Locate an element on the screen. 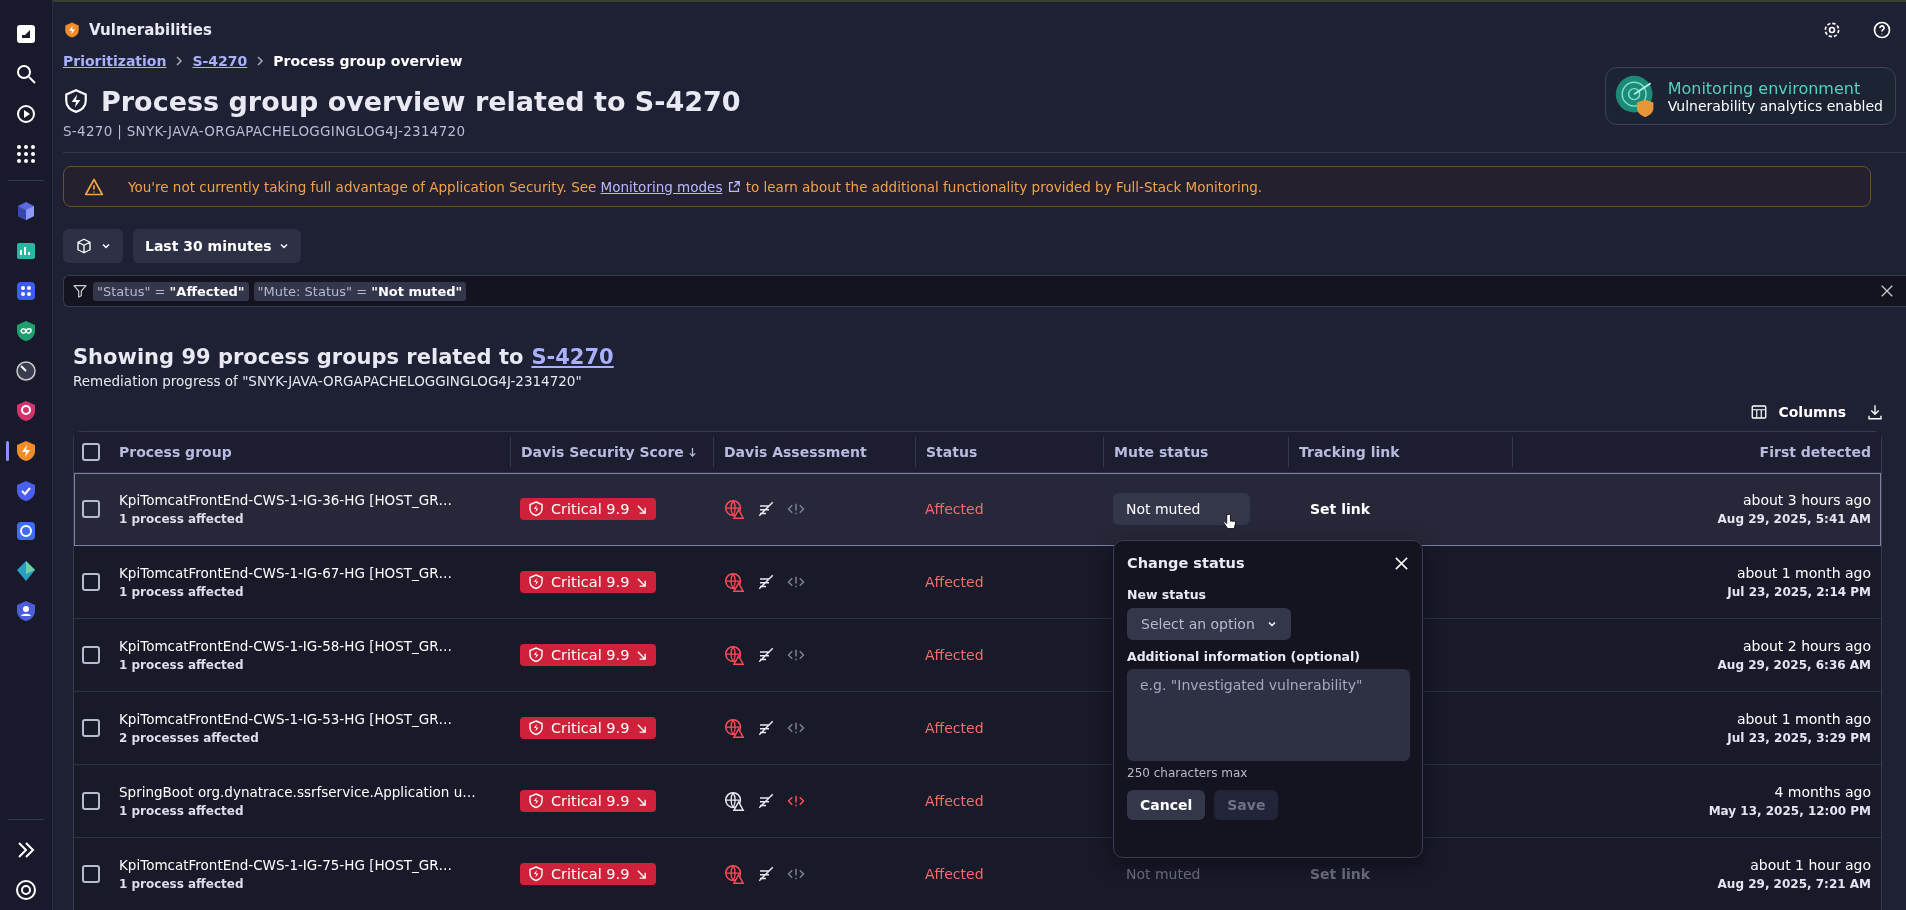 The height and width of the screenshot is (910, 1906). timeframe-dropdown: Last 30 minutes is located at coordinates (217, 246).